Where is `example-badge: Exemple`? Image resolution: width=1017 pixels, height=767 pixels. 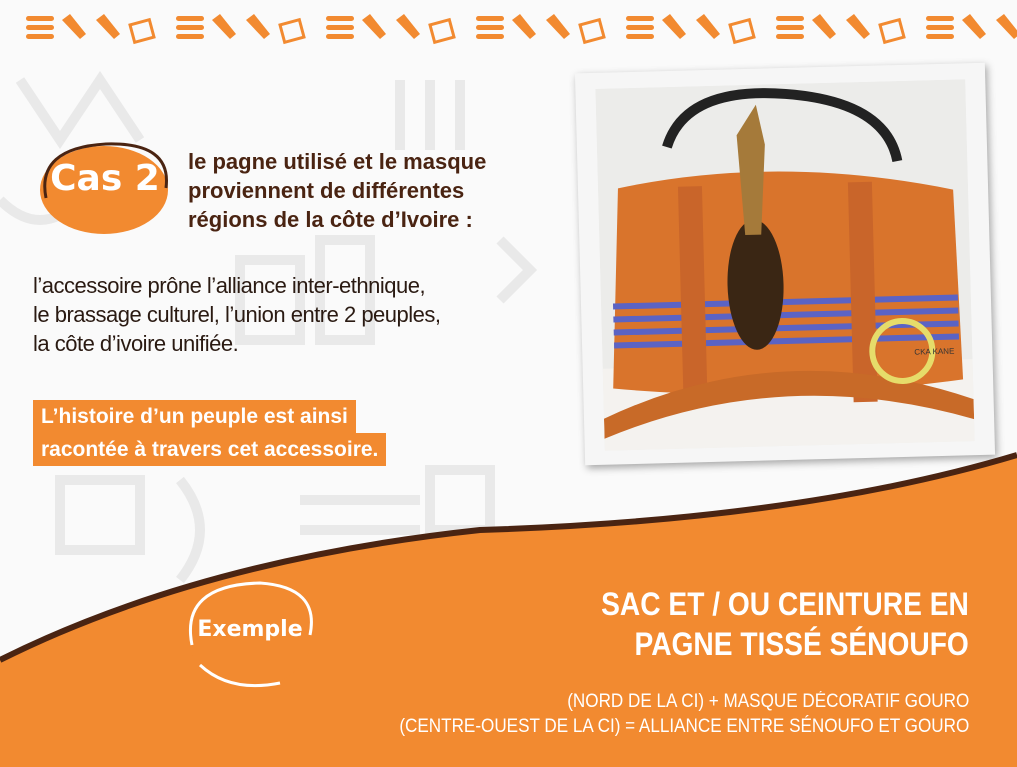
example-badge: Exemple is located at coordinates (250, 634).